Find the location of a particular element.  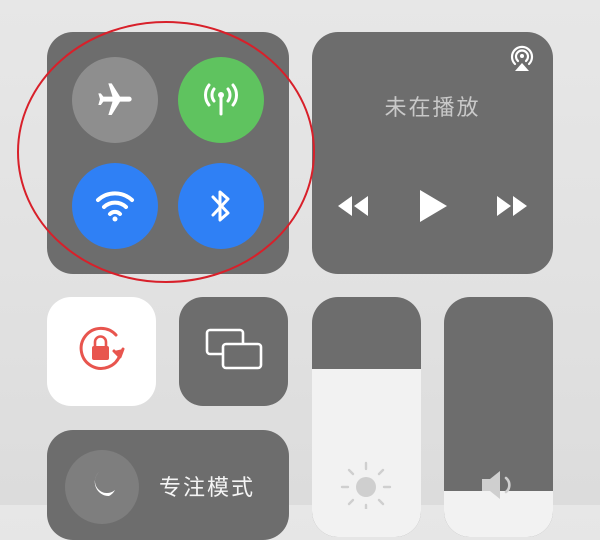

orientation-lock-button is located at coordinates (101, 351).